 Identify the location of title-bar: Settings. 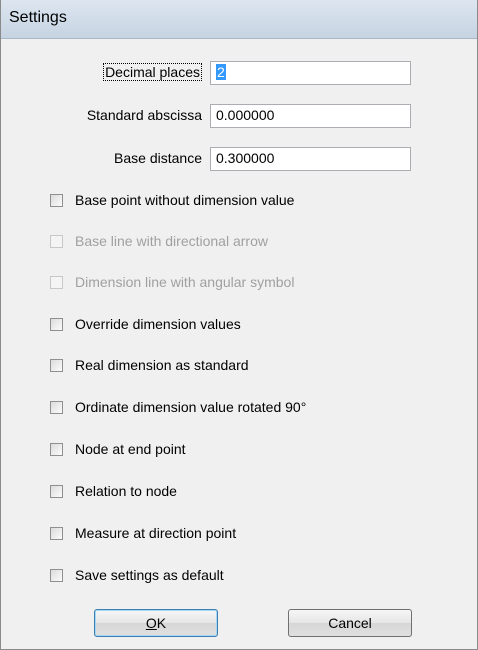
(239, 19).